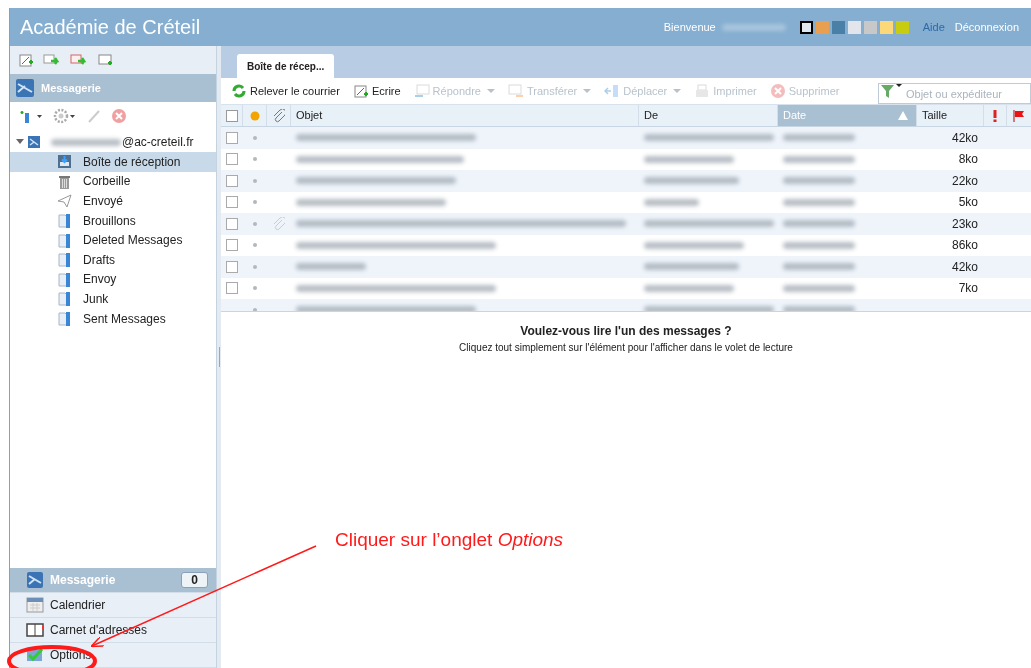 Image resolution: width=1031 pixels, height=668 pixels. I want to click on calendar-icon, so click(35, 605).